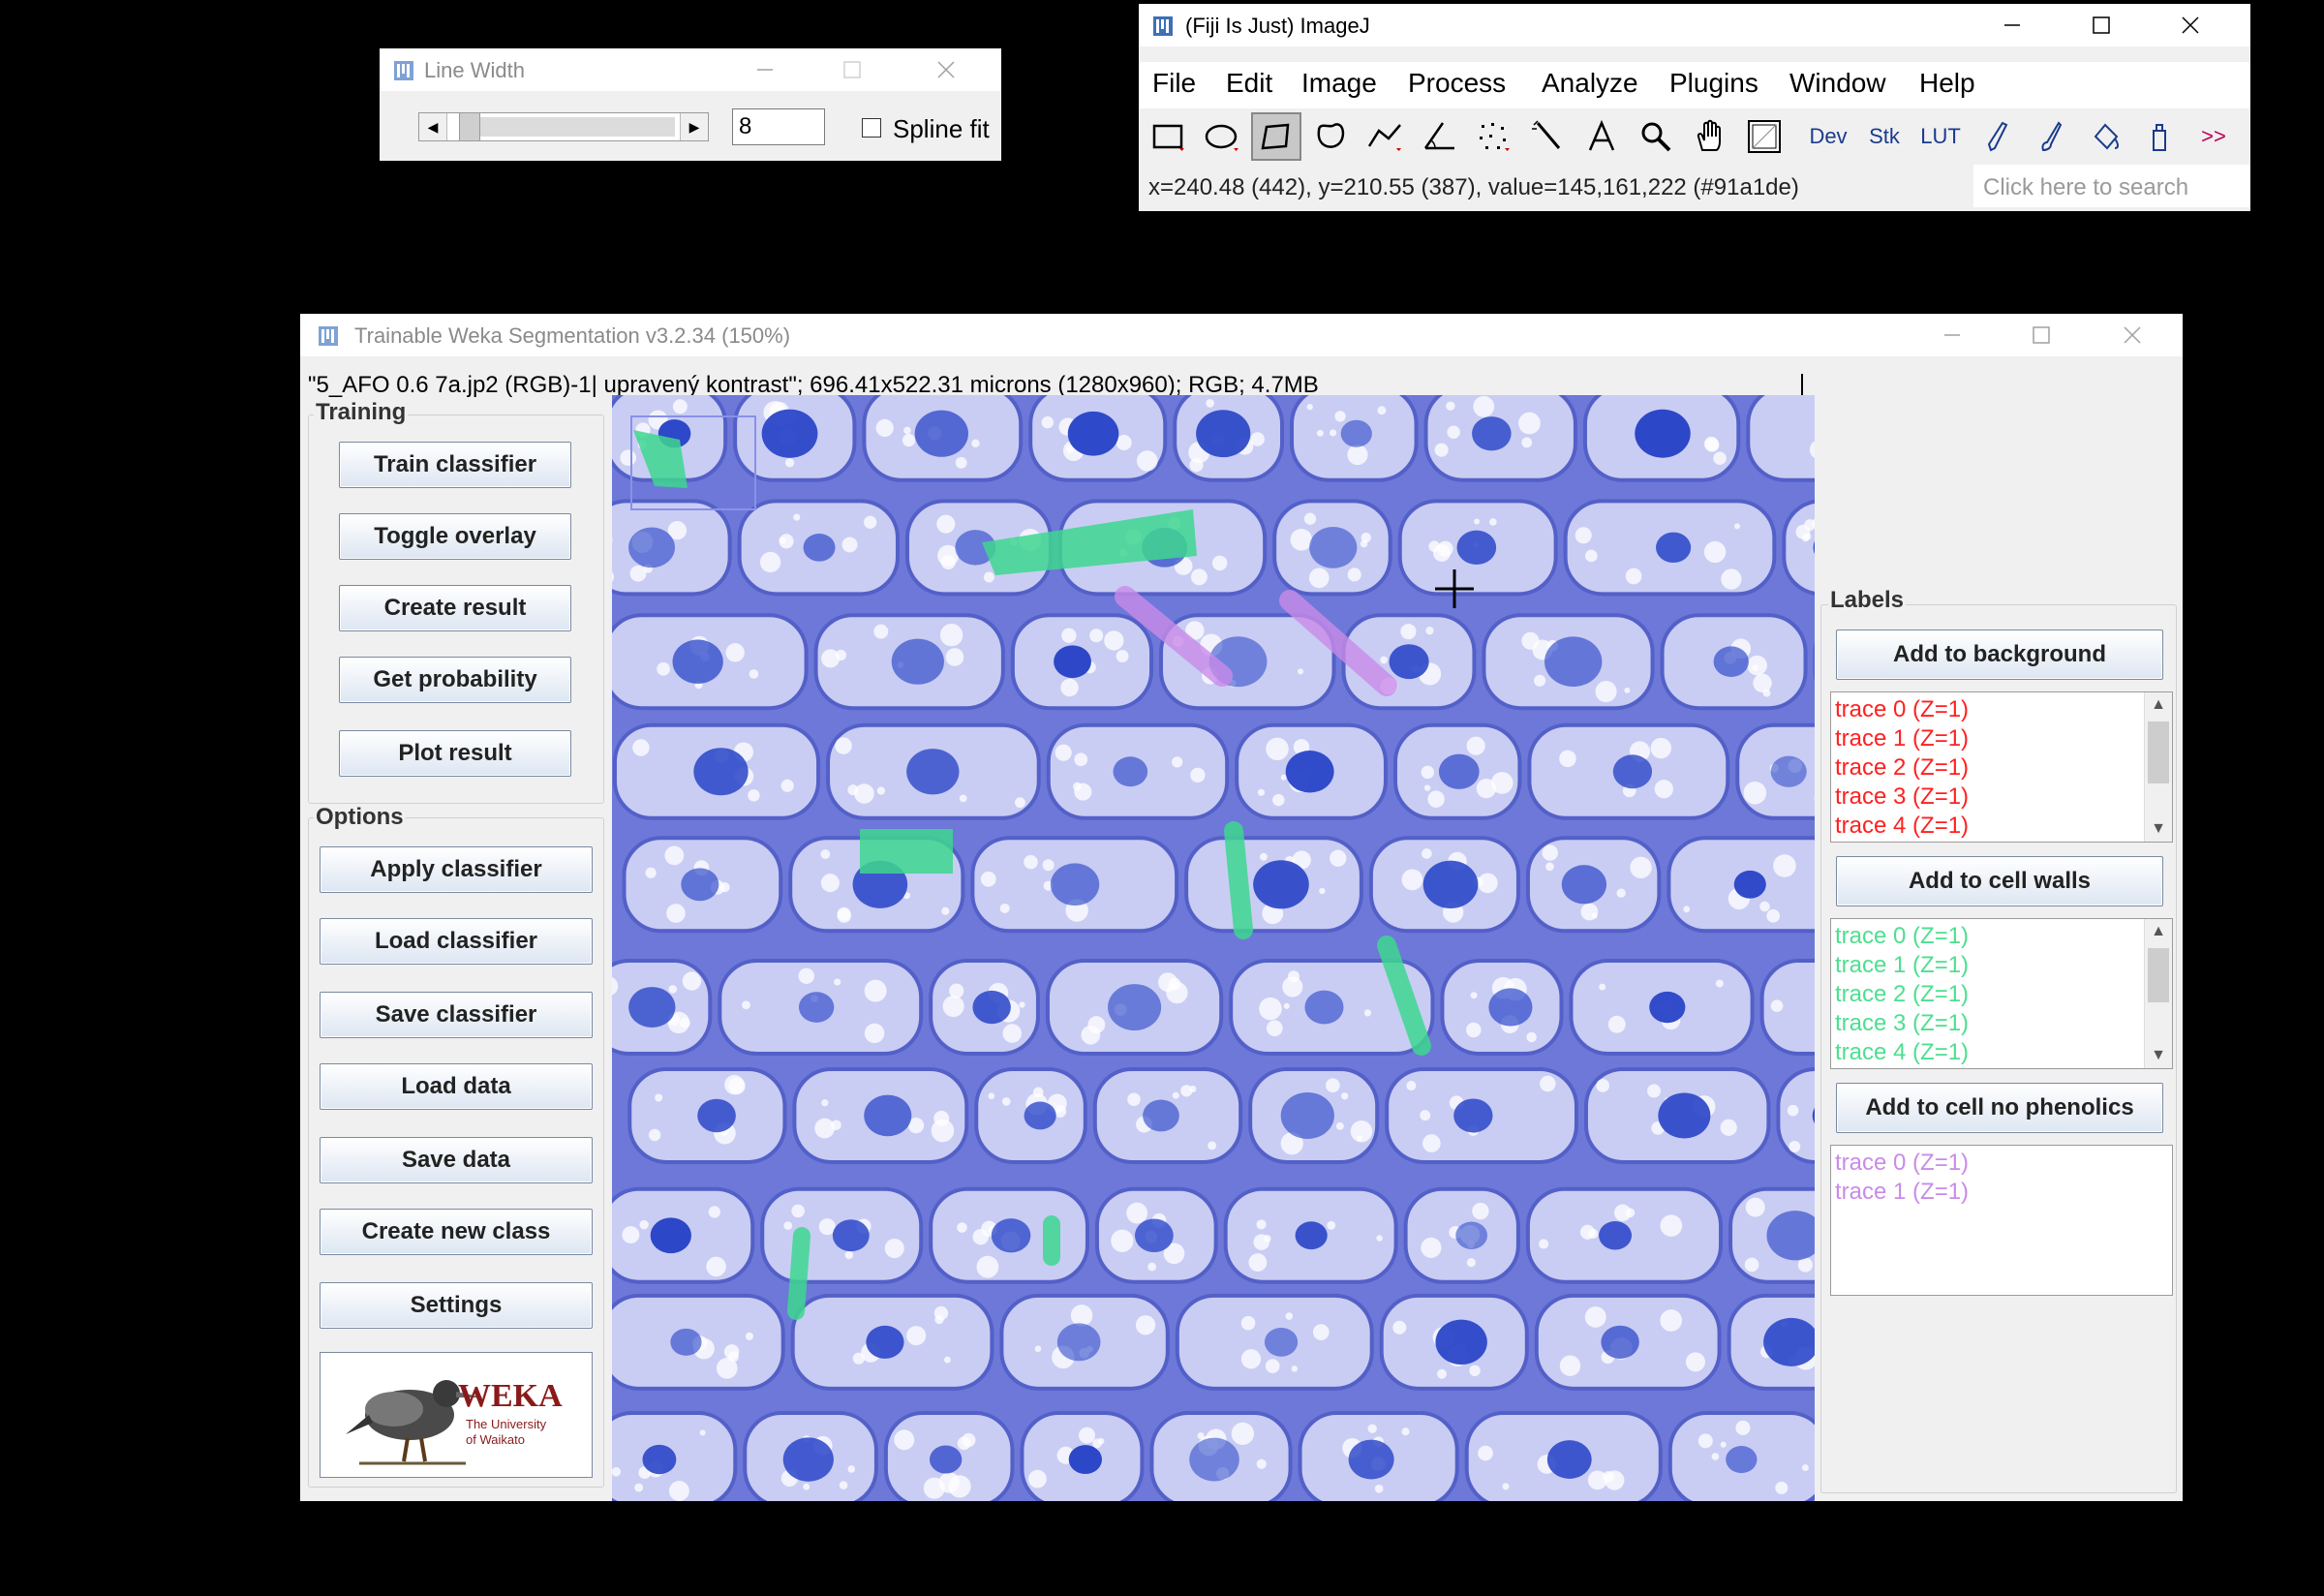 The width and height of the screenshot is (2324, 1596). What do you see at coordinates (455, 536) in the screenshot?
I see `toggle-overlay-button: Toggle overlay` at bounding box center [455, 536].